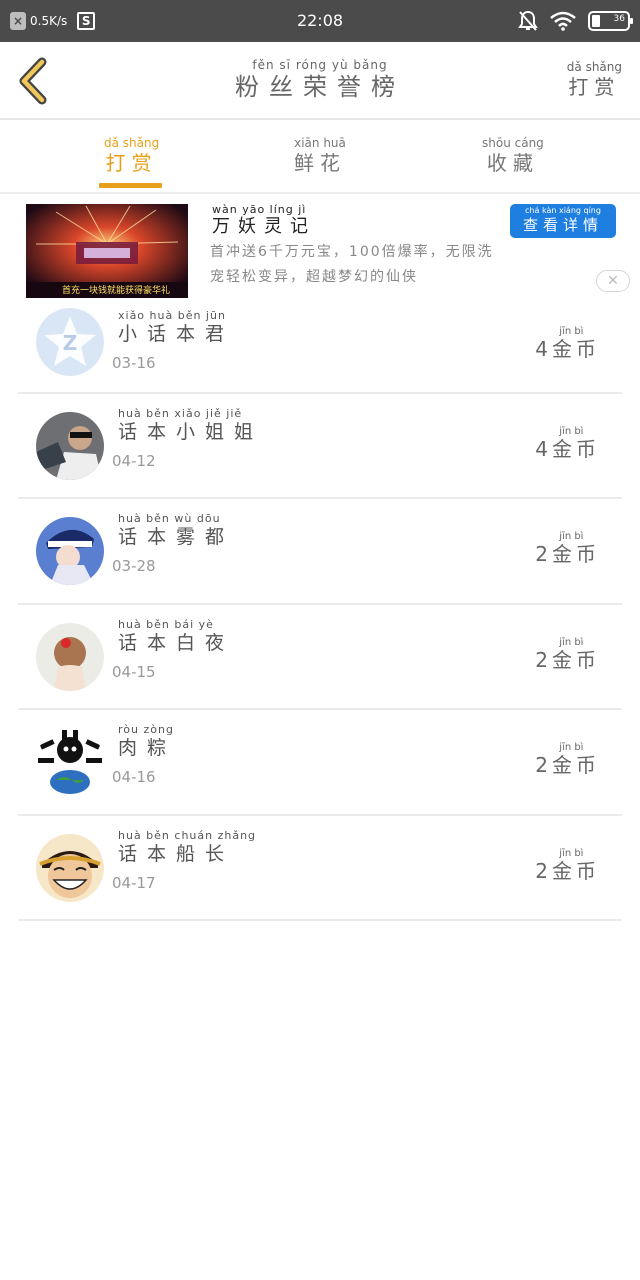 This screenshot has height=1280, width=640. I want to click on reward-link-pinyin: dǎ shǎng, so click(594, 67).